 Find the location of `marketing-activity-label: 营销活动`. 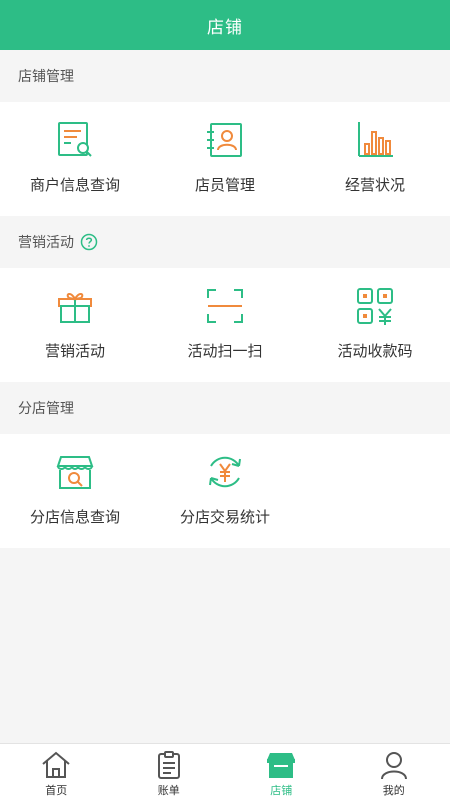

marketing-activity-label: 营销活动 is located at coordinates (74, 351).